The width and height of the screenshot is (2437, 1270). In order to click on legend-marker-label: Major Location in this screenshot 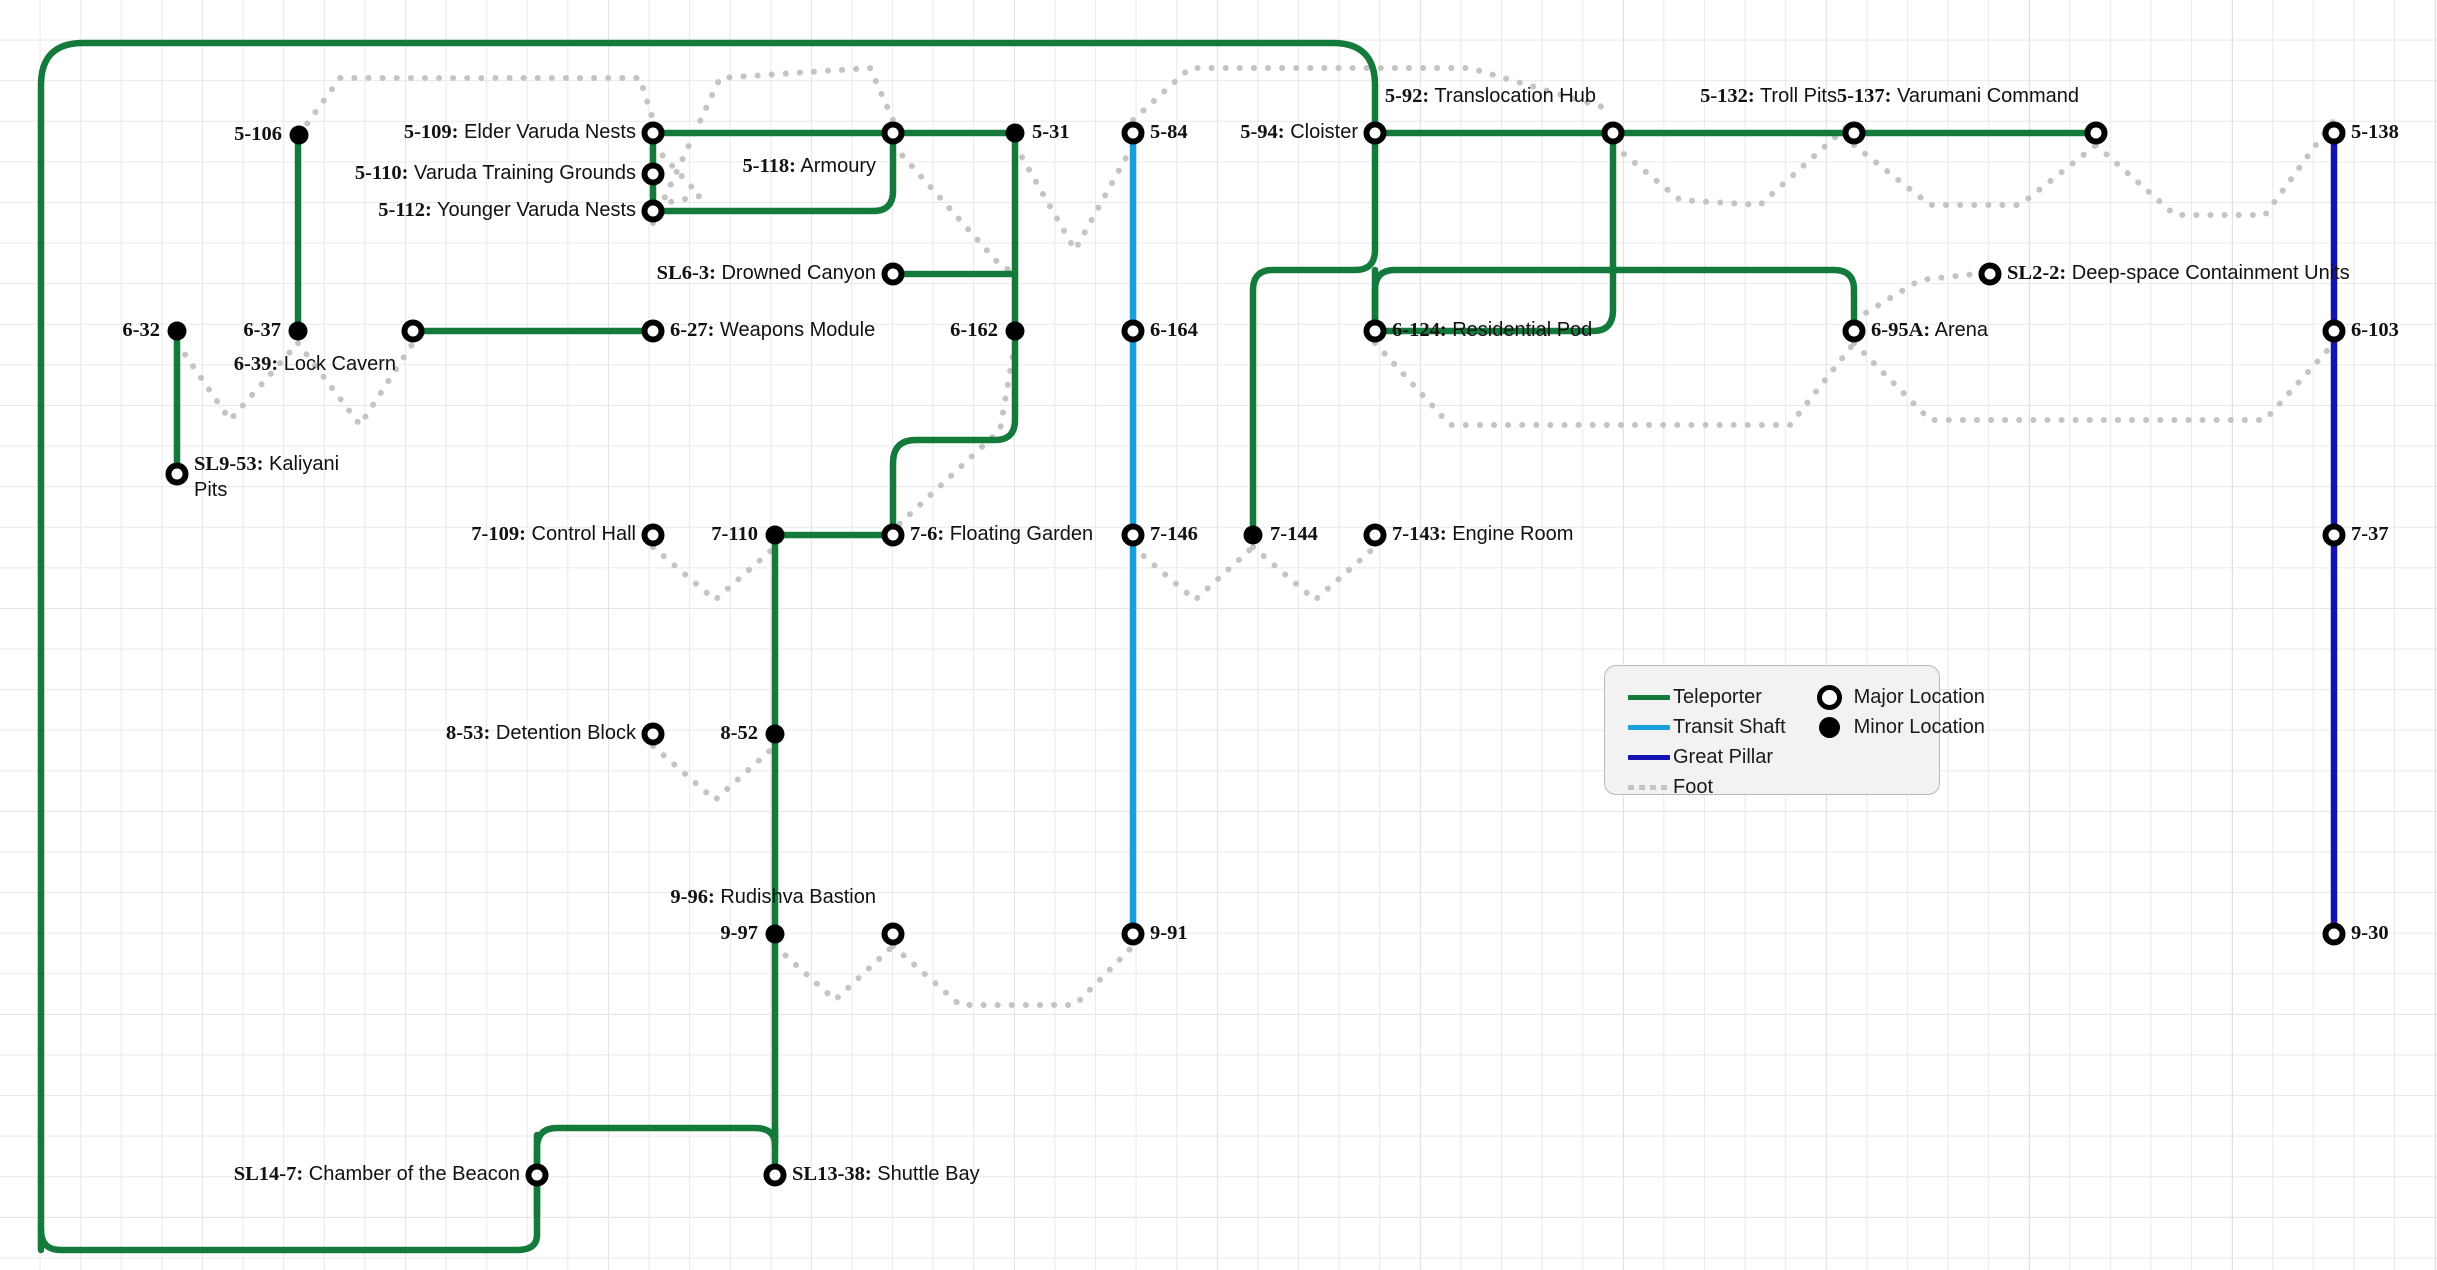, I will do `click(1919, 696)`.